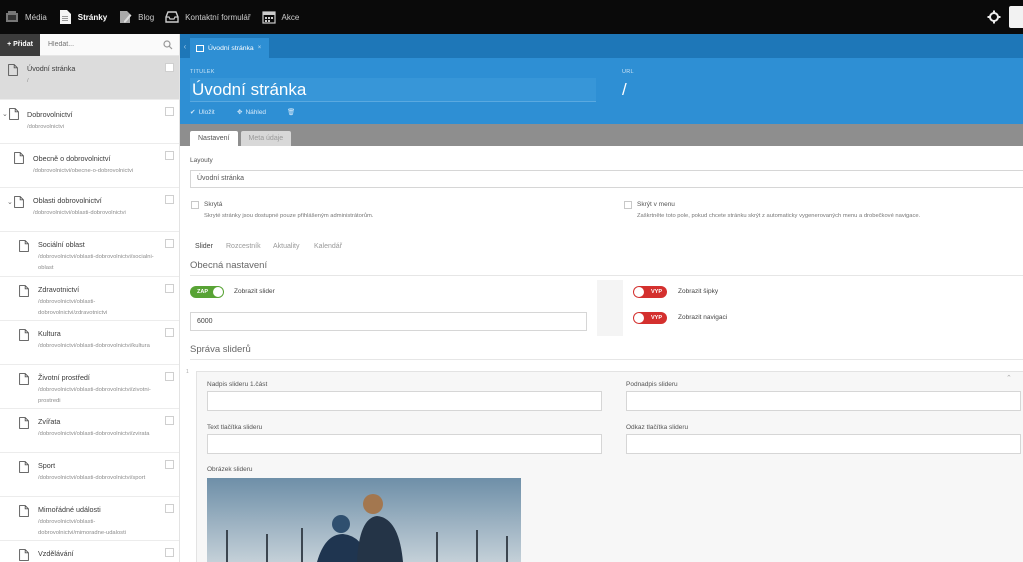  I want to click on subtab-signpost: Rozcestník, so click(243, 246).